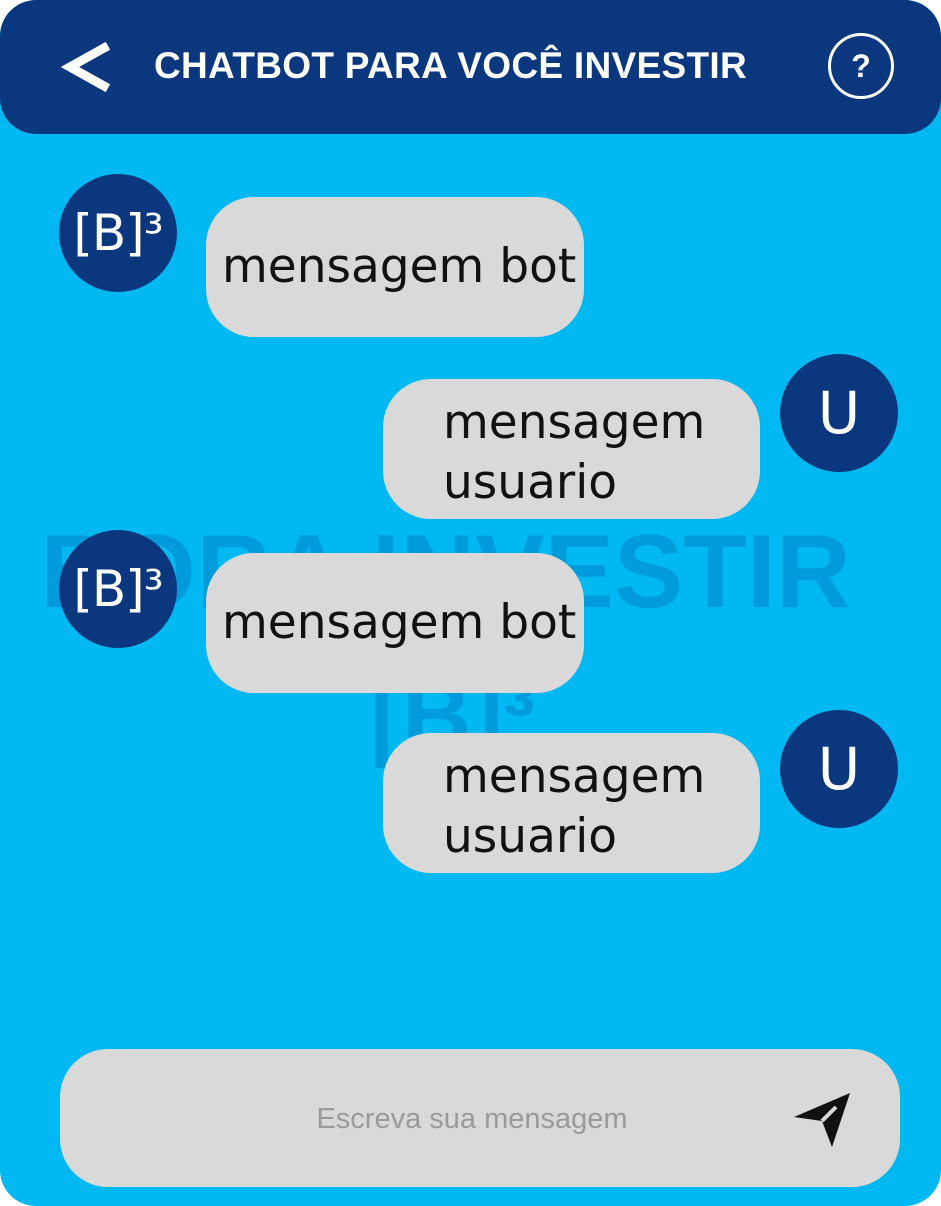 The image size is (941, 1206). Describe the element at coordinates (450, 65) in the screenshot. I see `page-title: CHATBOT PARA VOCÊ INVESTIR` at that location.